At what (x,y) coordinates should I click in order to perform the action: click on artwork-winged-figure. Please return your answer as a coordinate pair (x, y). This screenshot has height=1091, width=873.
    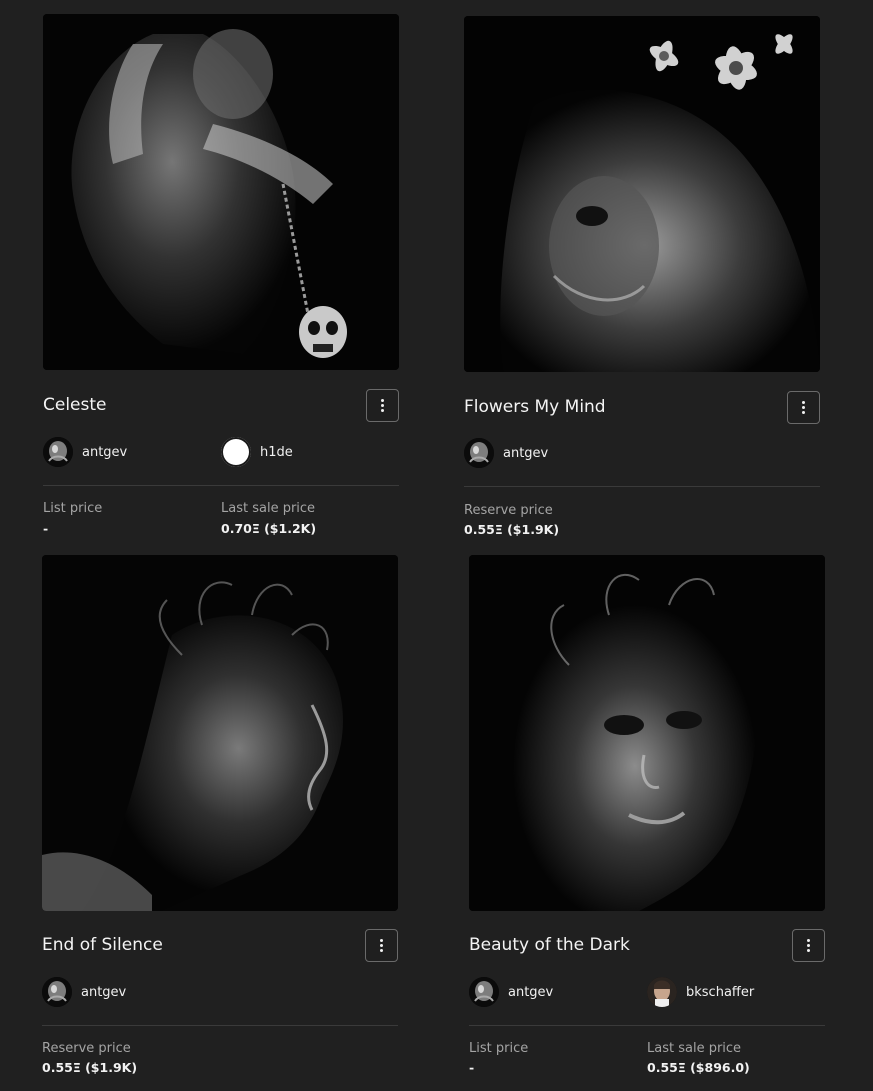
    Looking at the image, I should click on (221, 192).